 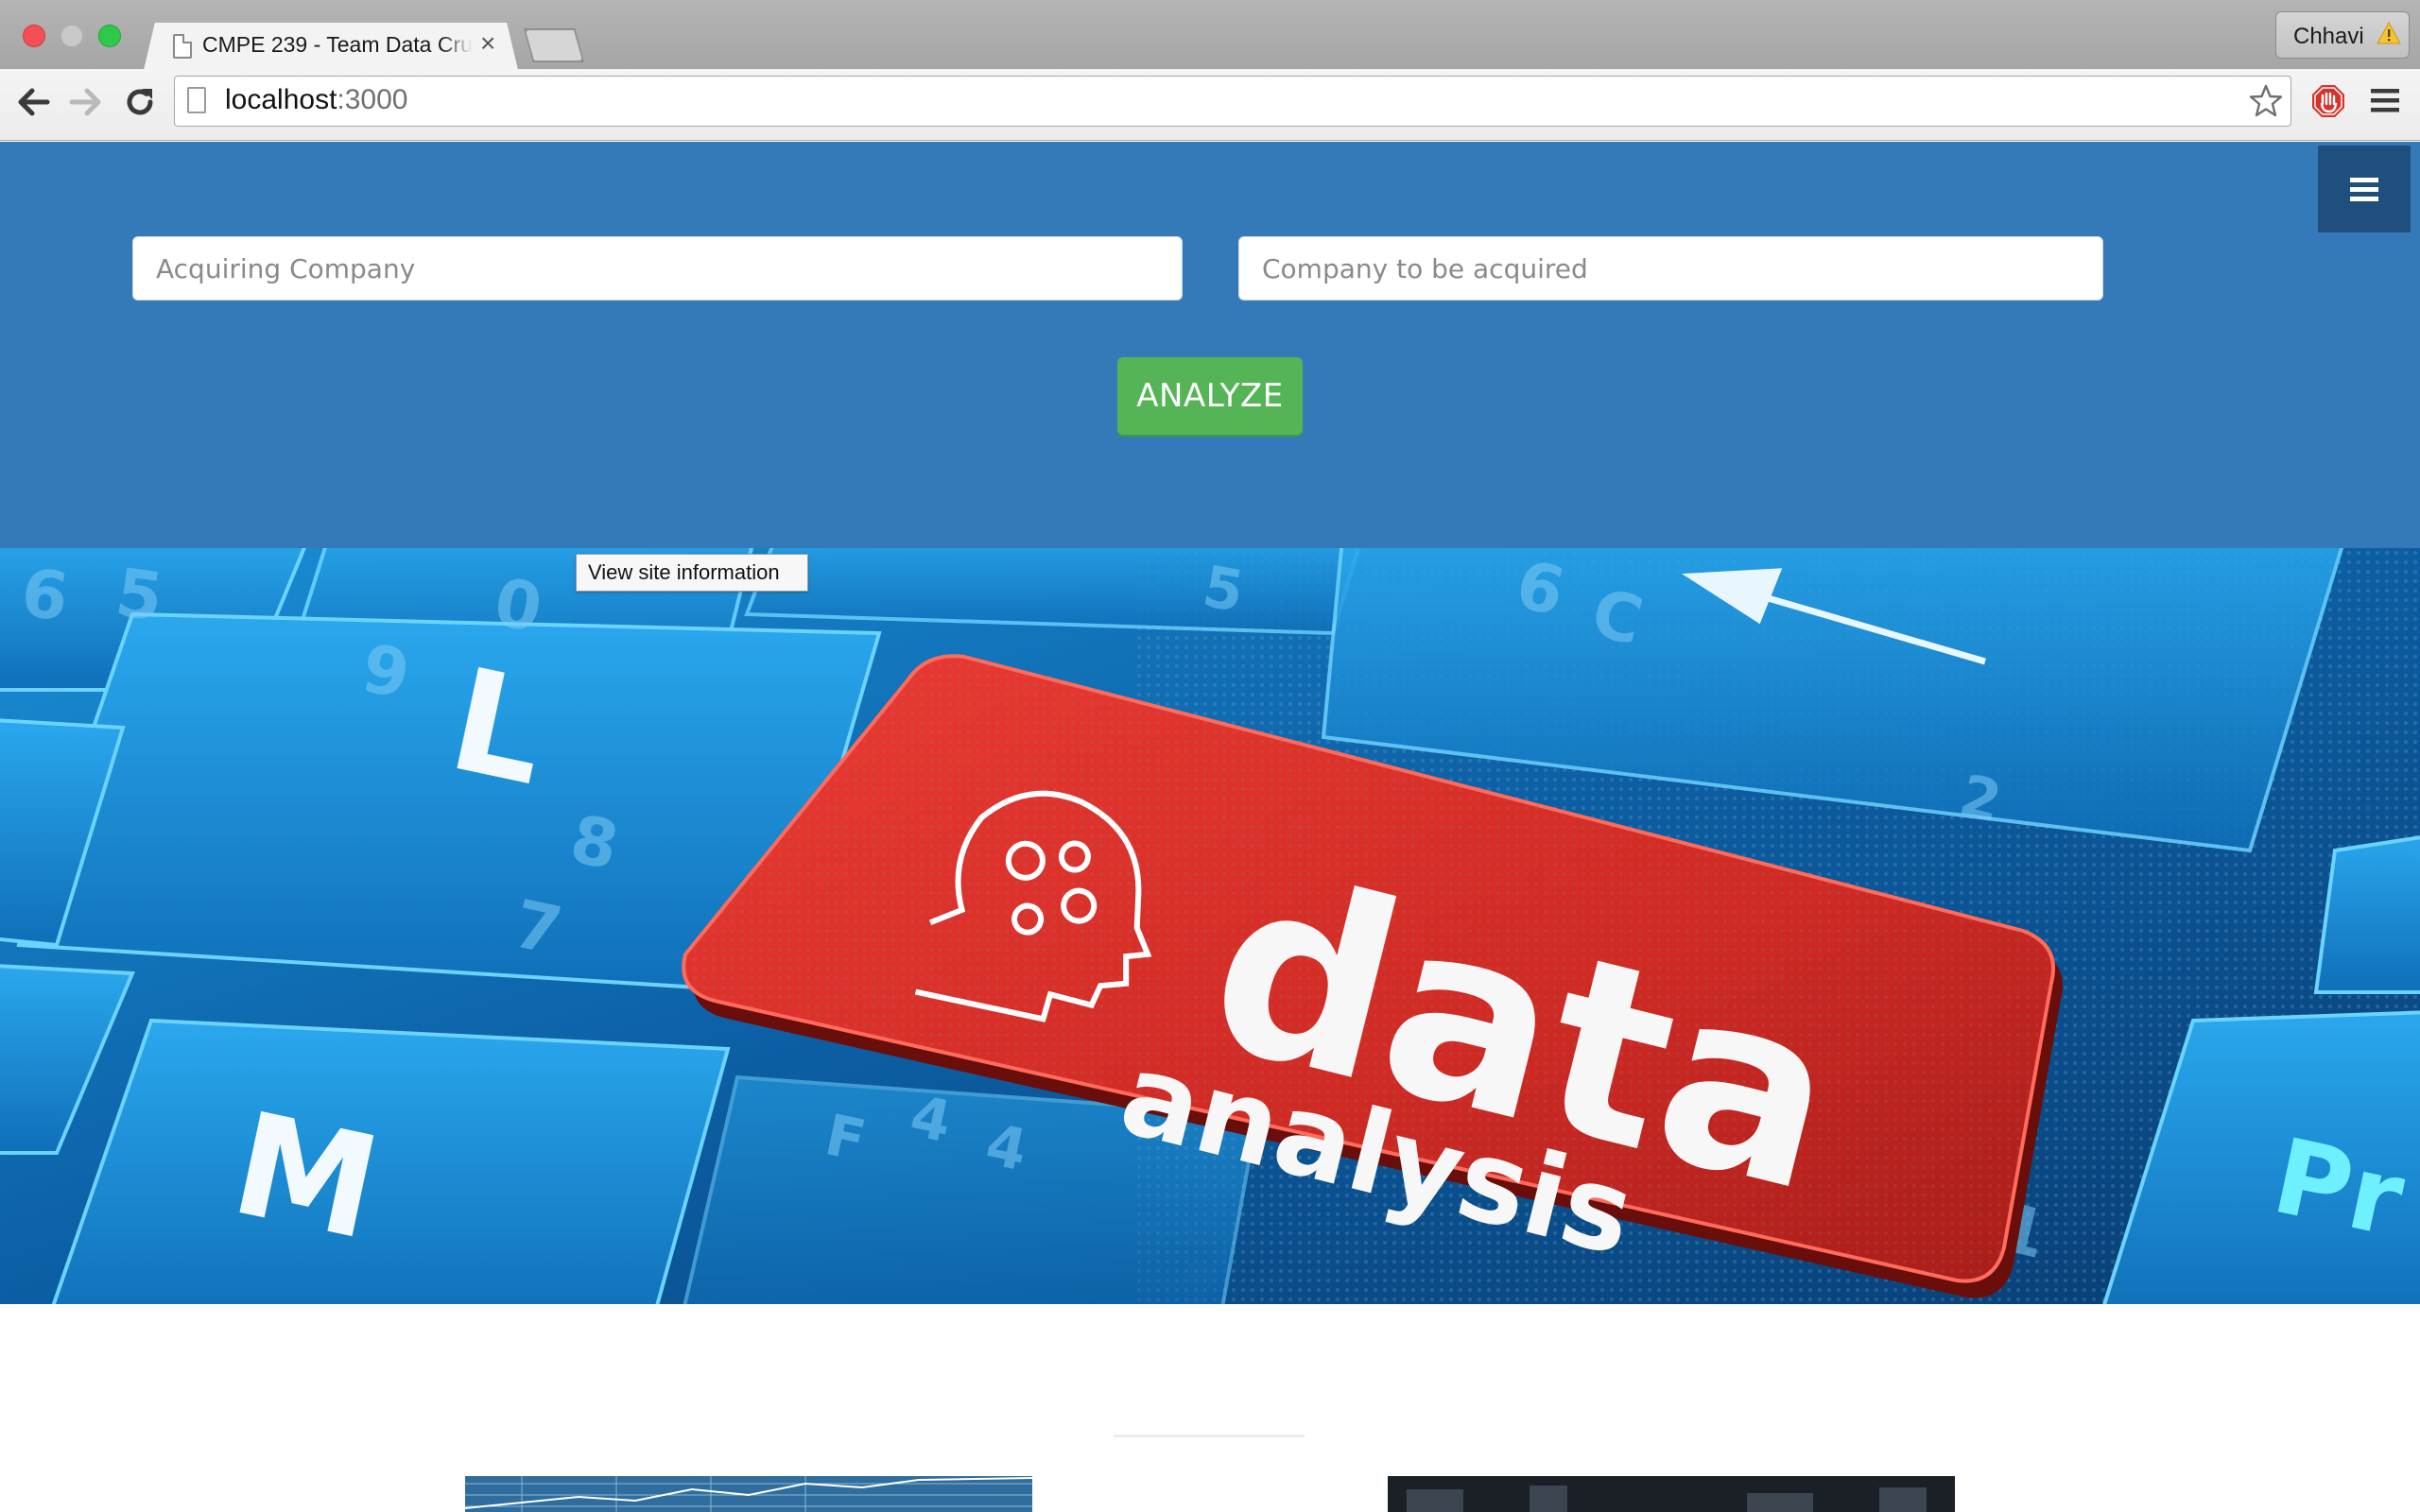 I want to click on minimize-window-button, so click(x=71, y=36).